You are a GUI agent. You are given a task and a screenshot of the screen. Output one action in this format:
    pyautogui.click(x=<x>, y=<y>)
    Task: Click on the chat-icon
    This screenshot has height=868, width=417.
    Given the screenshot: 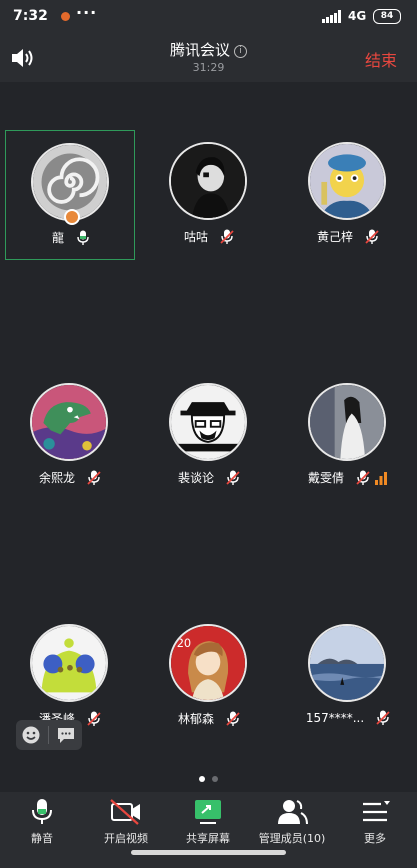 What is the action you would take?
    pyautogui.click(x=66, y=735)
    